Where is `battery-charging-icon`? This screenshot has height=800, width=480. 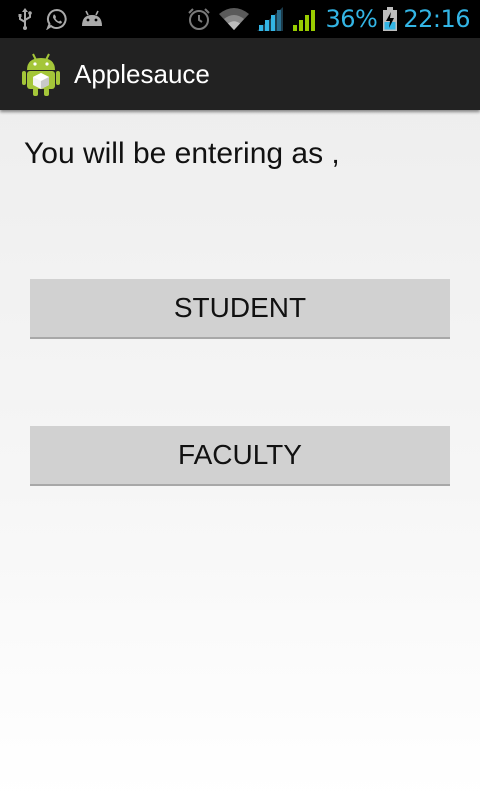
battery-charging-icon is located at coordinates (390, 19).